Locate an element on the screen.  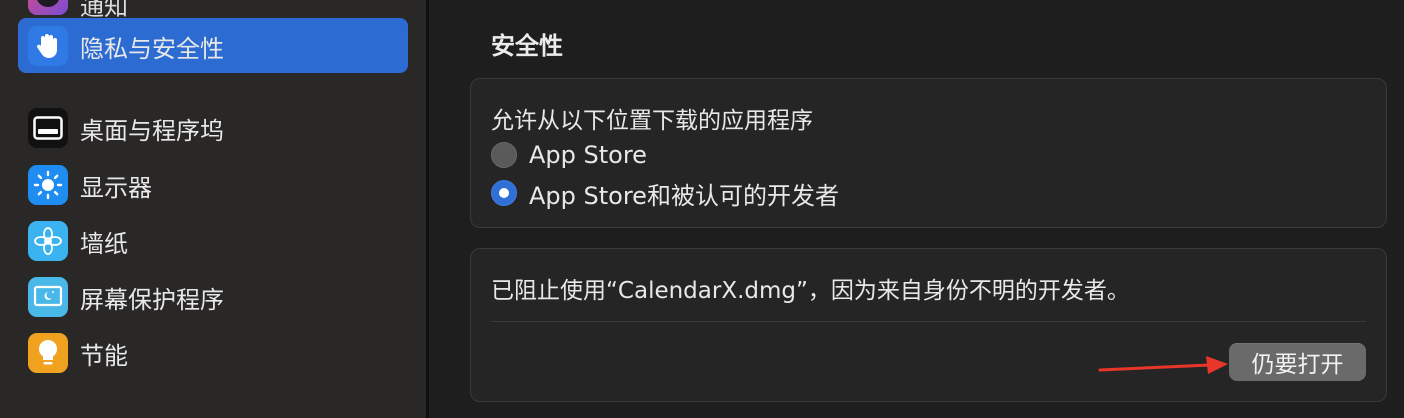
annotation-arrow is located at coordinates (1163, 365).